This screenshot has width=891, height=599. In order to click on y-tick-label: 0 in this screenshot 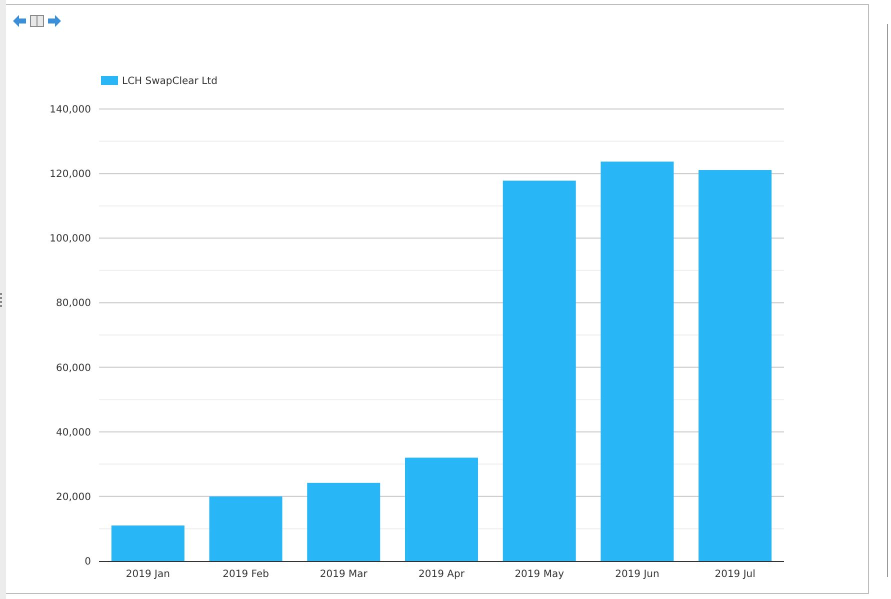, I will do `click(87, 562)`.